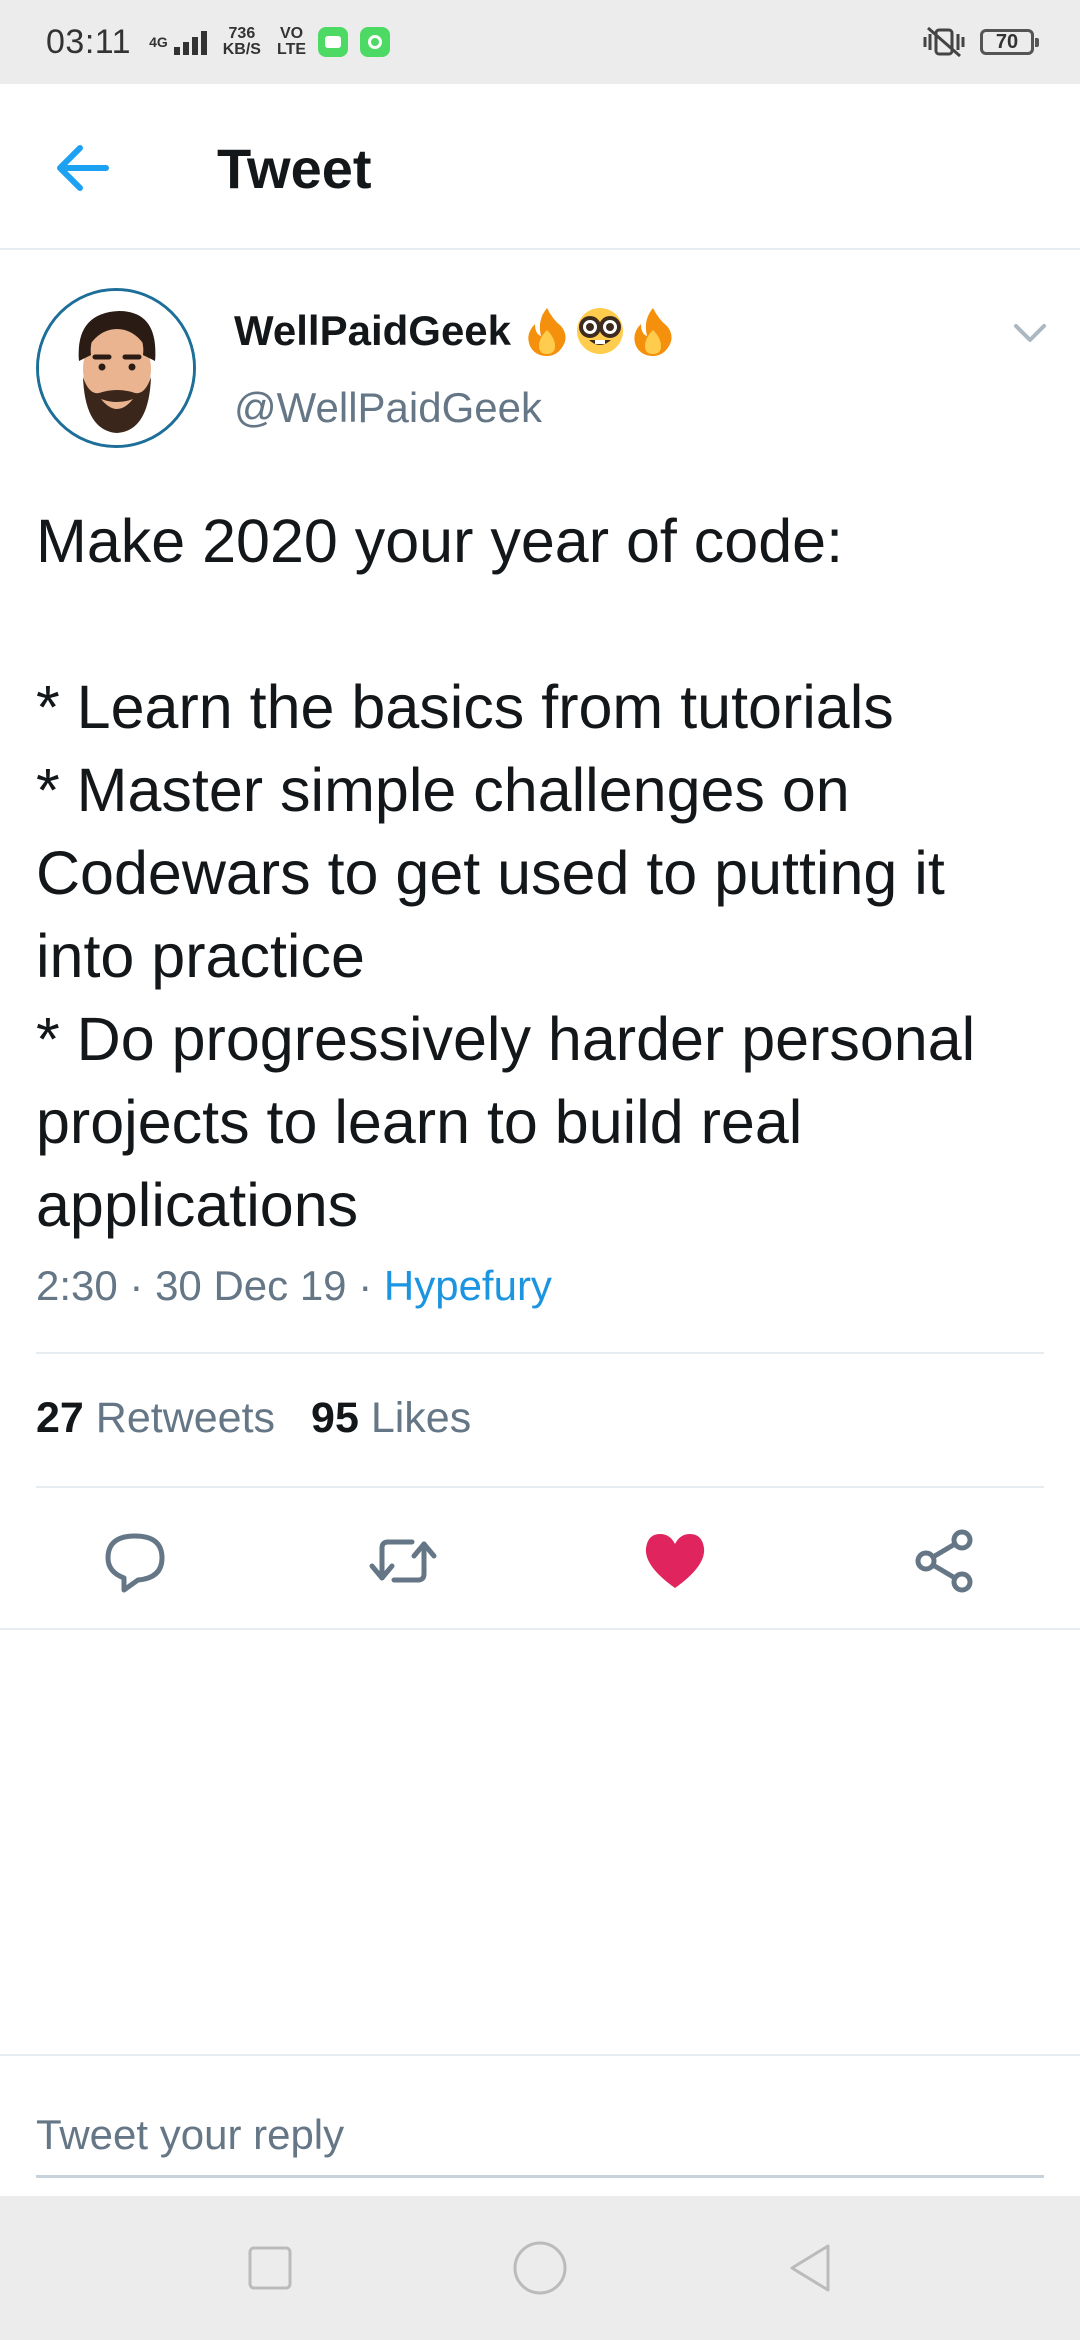 This screenshot has width=1080, height=2340. Describe the element at coordinates (158, 42) in the screenshot. I see `network-type: 4G` at that location.